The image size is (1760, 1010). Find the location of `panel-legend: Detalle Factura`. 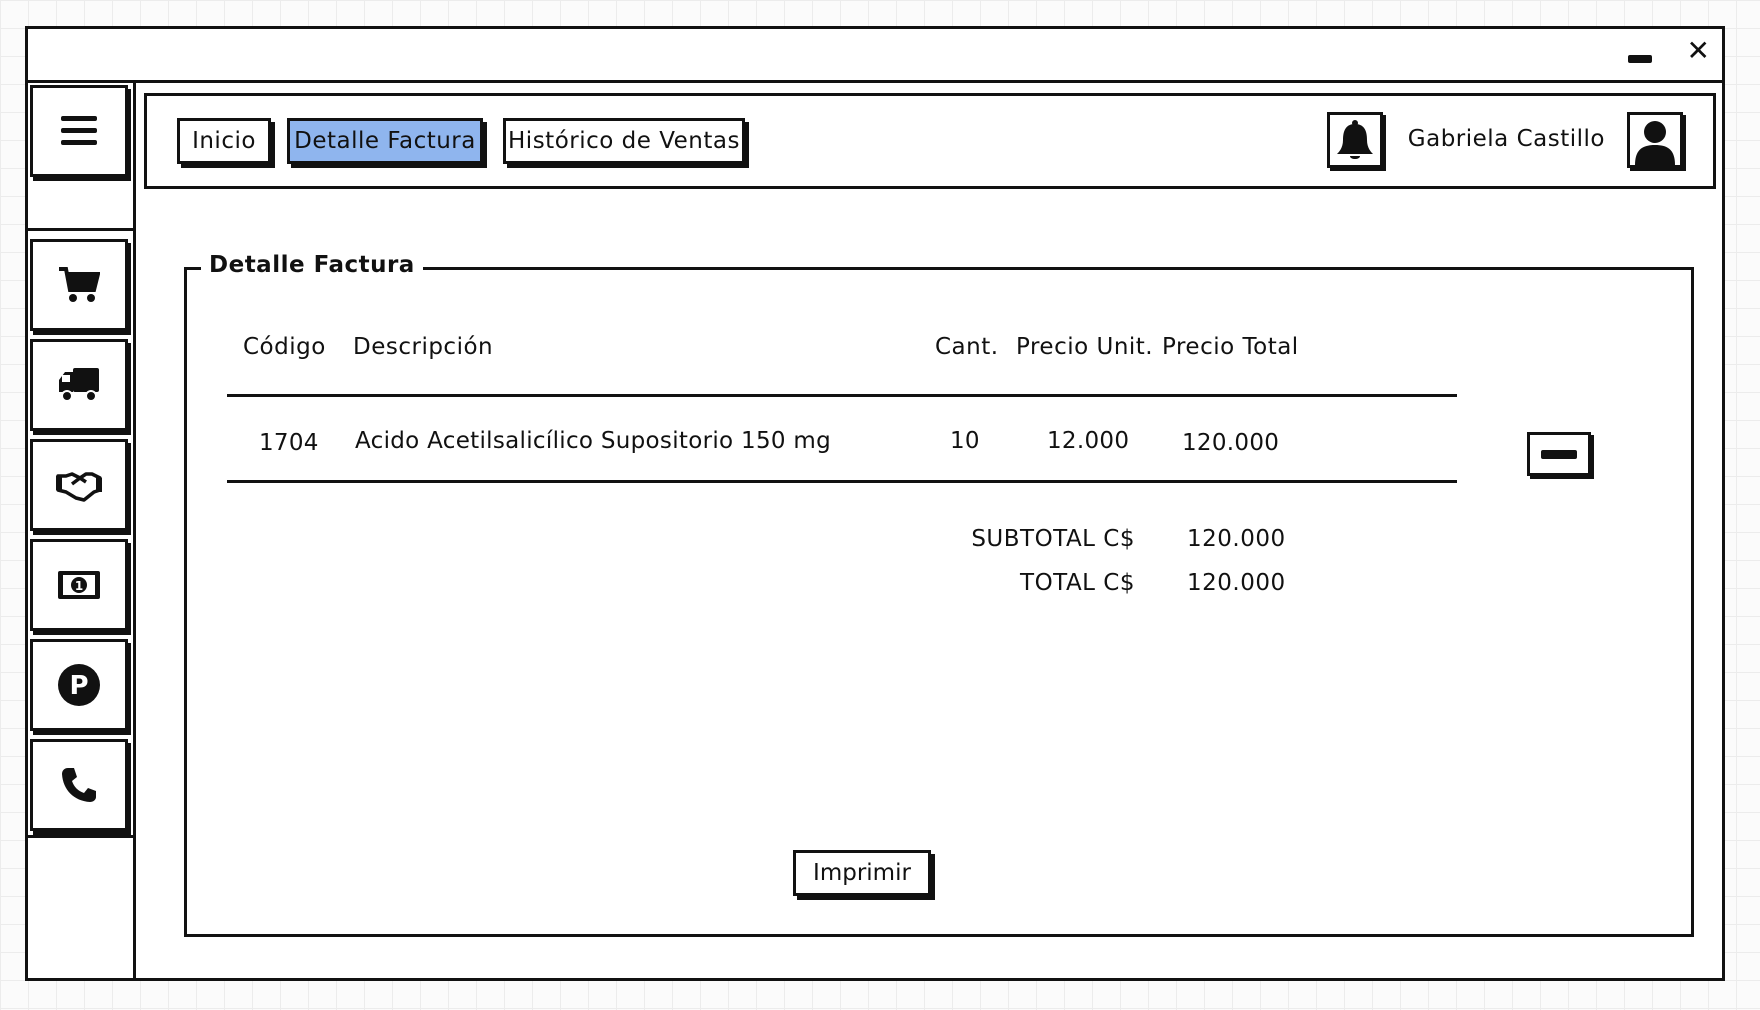

panel-legend: Detalle Factura is located at coordinates (312, 265).